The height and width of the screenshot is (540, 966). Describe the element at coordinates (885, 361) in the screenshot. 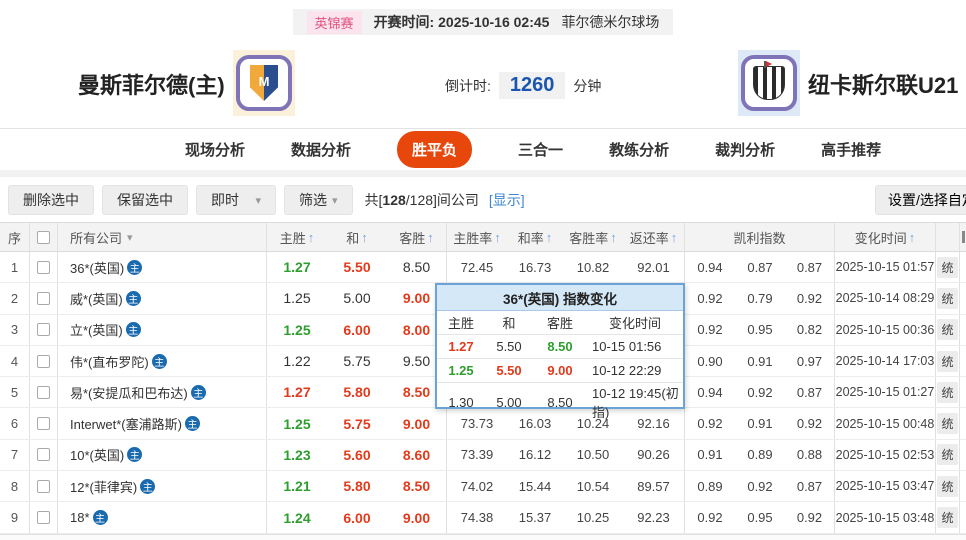

I see `change-time: 2025-10-14 17:03` at that location.